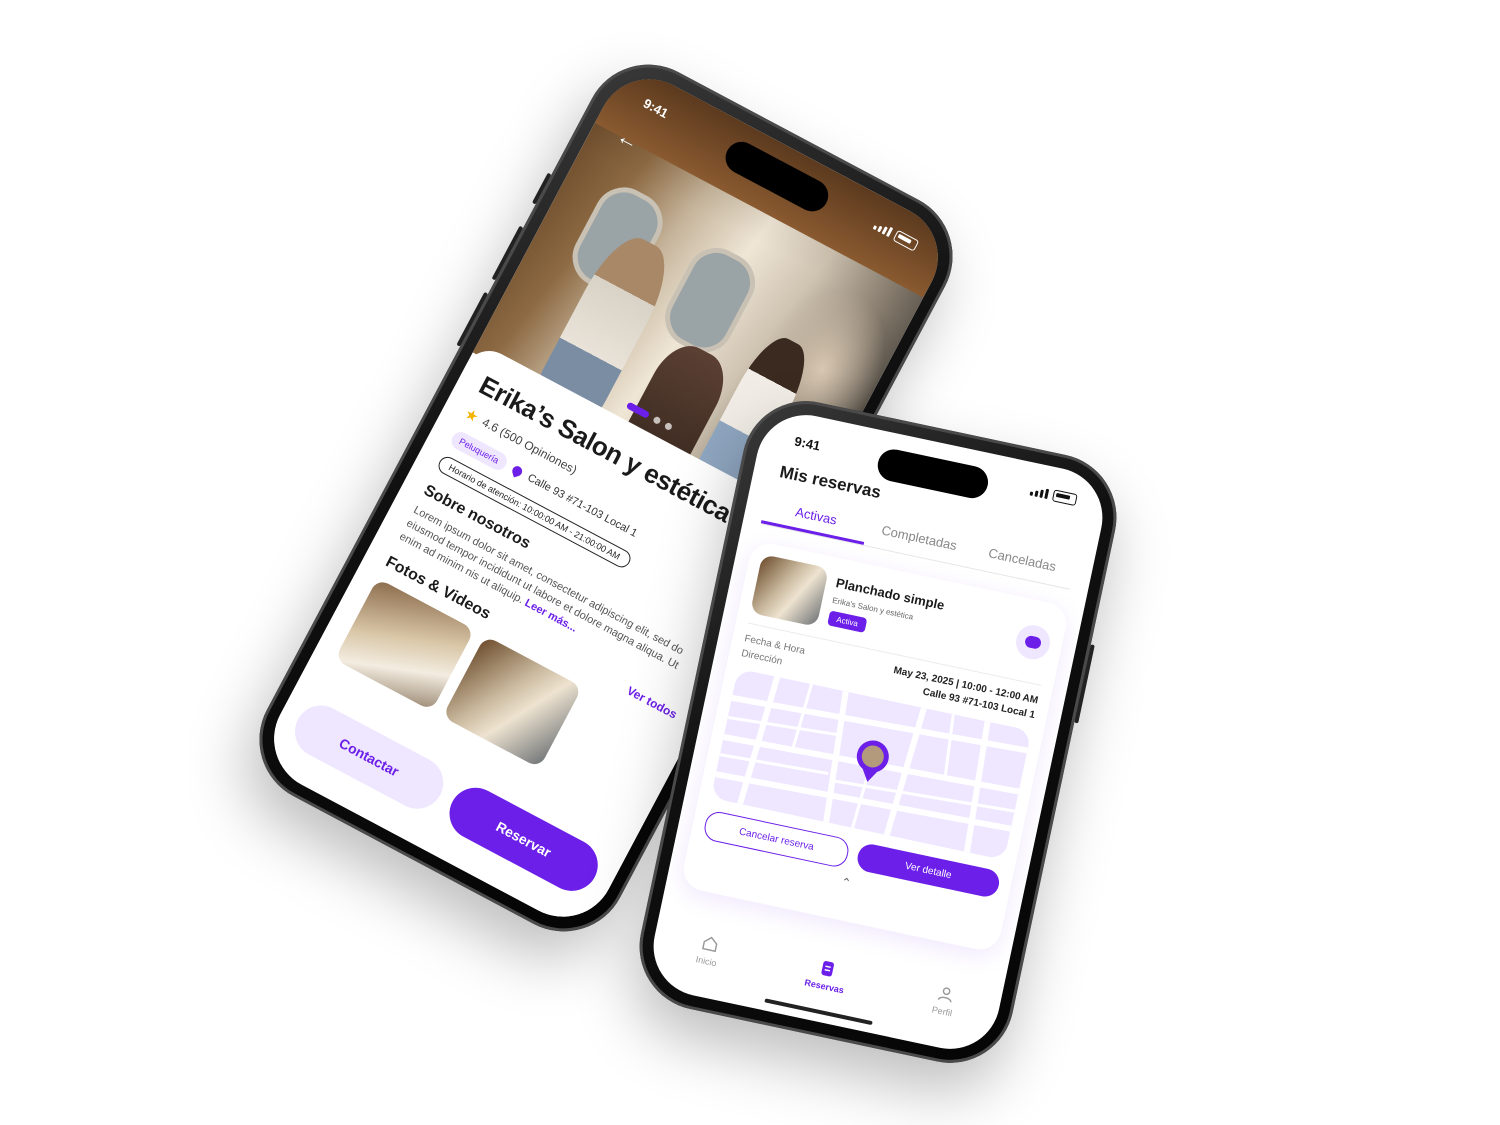 This screenshot has width=1500, height=1125. I want to click on nav-home-label: Inicio, so click(706, 961).